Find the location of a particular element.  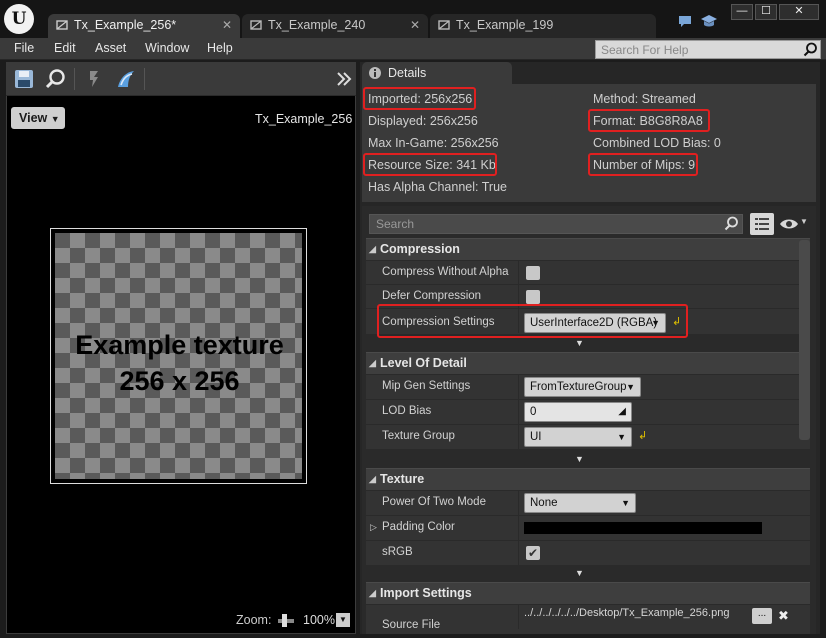

property-label: Power Of Two Mode is located at coordinates (434, 502).